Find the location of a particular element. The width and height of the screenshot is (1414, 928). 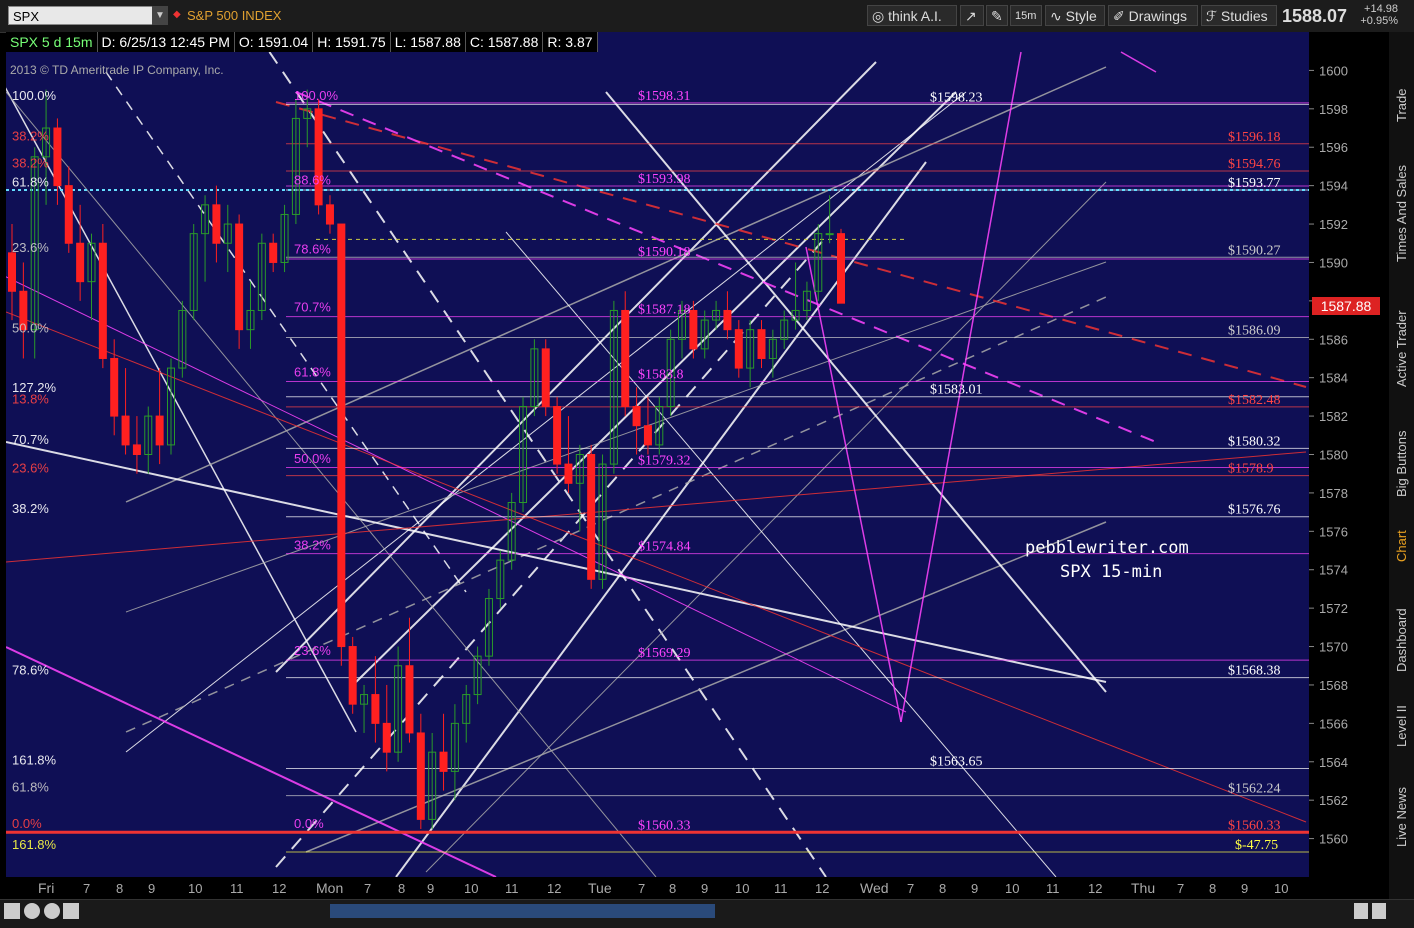

tab-times-and-sales: Times And Sales is located at coordinates (1401, 202).